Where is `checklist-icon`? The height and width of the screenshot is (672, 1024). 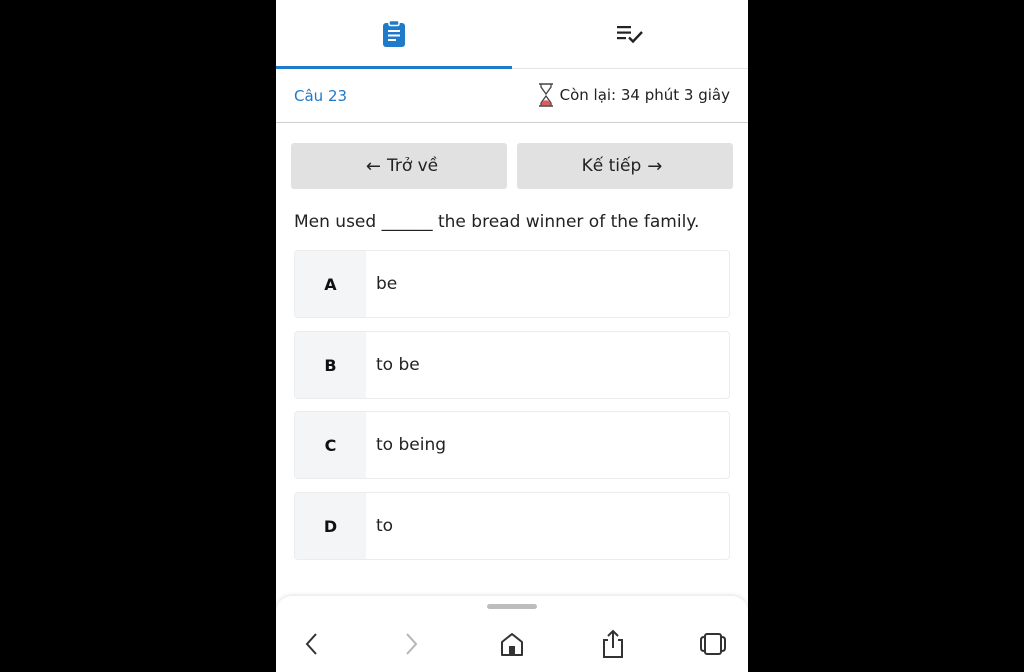 checklist-icon is located at coordinates (630, 35).